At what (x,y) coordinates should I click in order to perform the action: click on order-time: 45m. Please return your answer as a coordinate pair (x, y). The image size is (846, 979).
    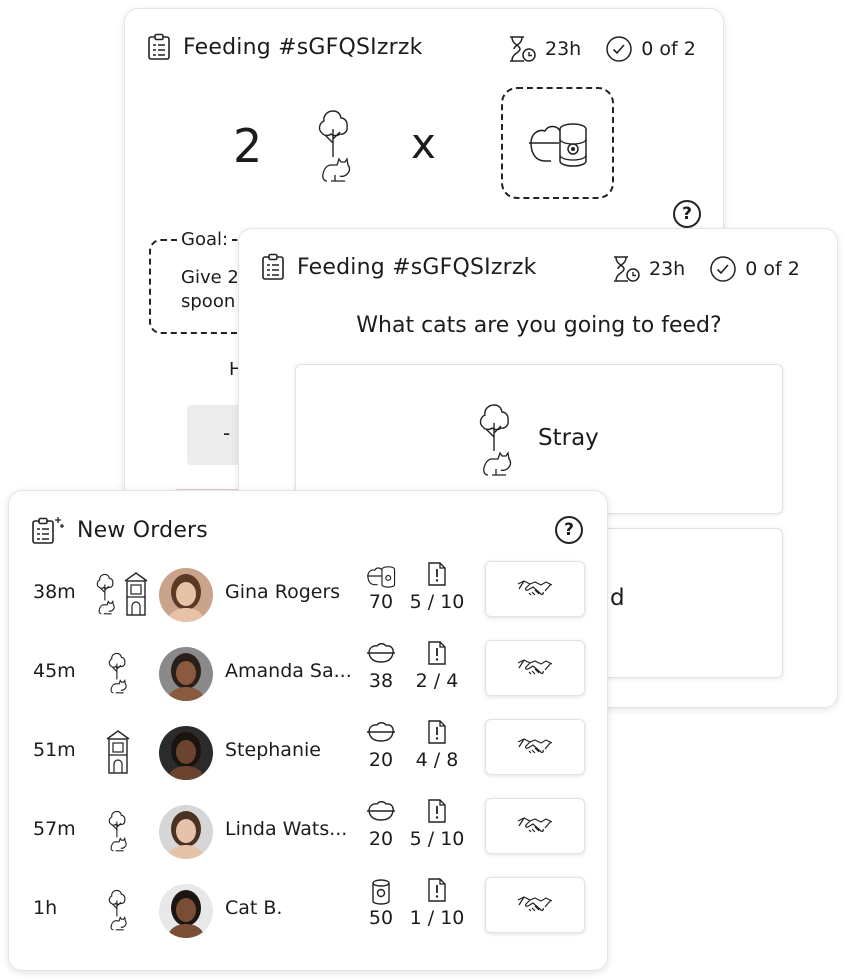
    Looking at the image, I should click on (54, 671).